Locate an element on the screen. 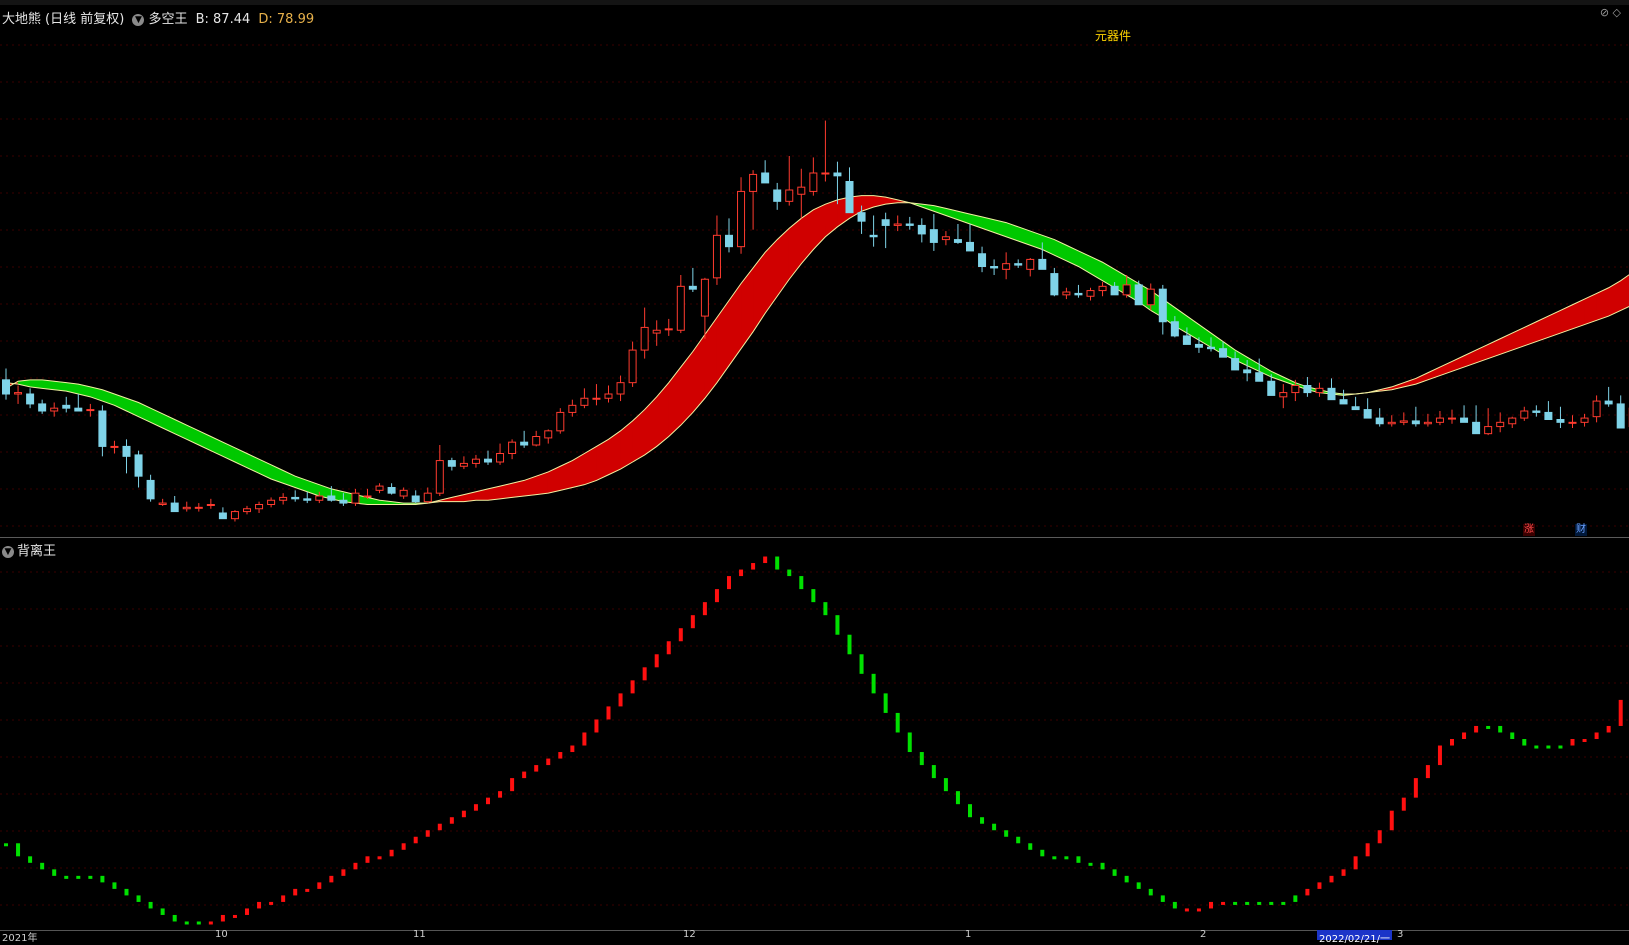  x-tick-label: 3 is located at coordinates (1400, 934).